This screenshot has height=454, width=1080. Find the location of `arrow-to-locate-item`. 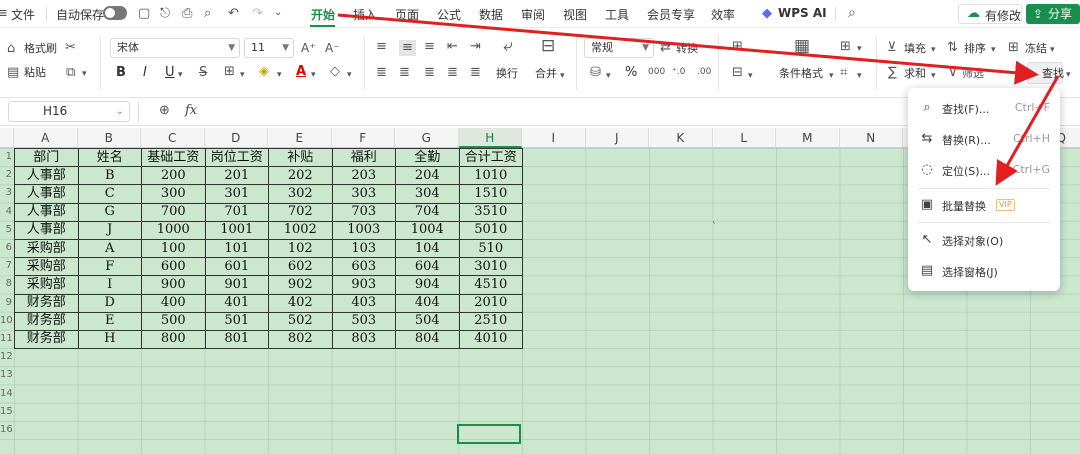

arrow-to-locate-item is located at coordinates (1027, 130).